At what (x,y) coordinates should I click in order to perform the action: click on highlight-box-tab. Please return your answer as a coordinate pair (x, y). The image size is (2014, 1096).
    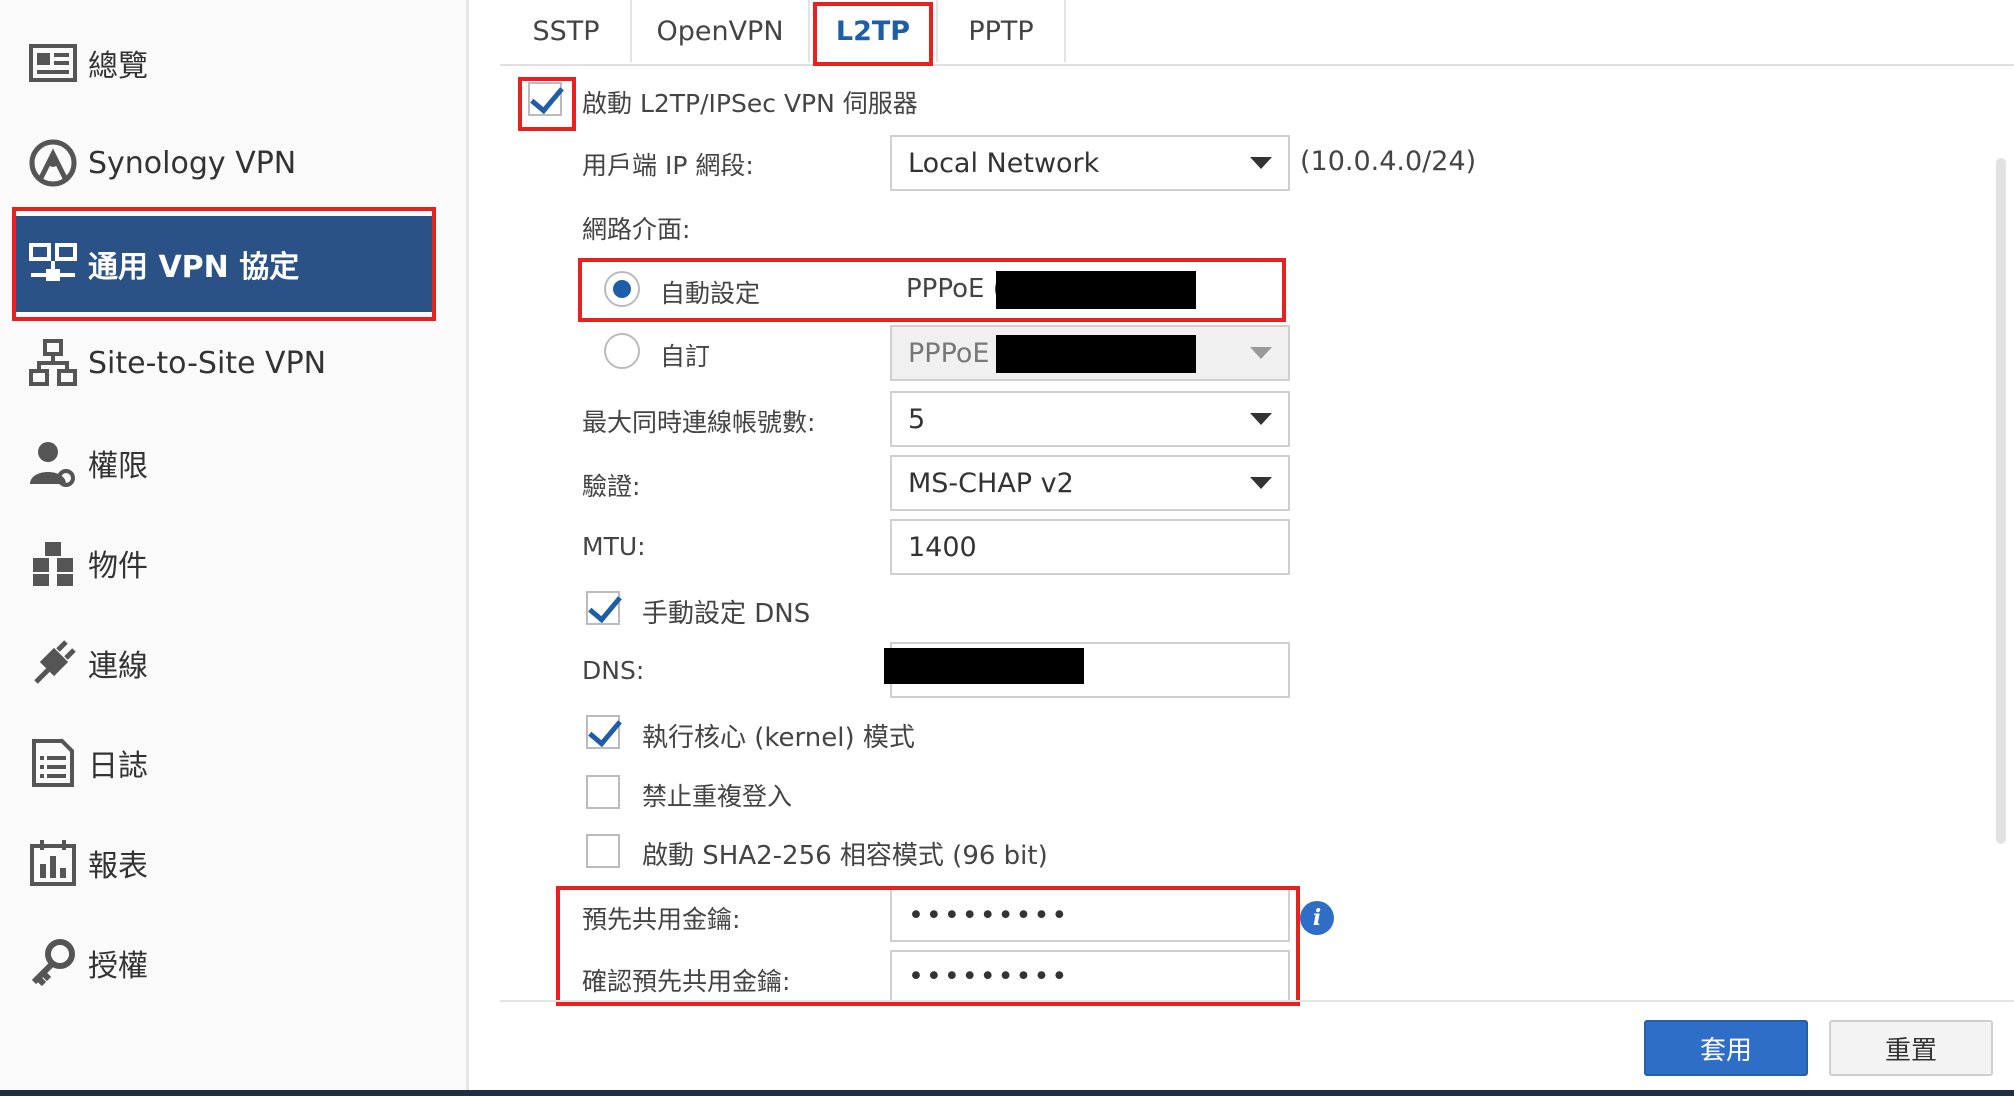
    Looking at the image, I should click on (873, 34).